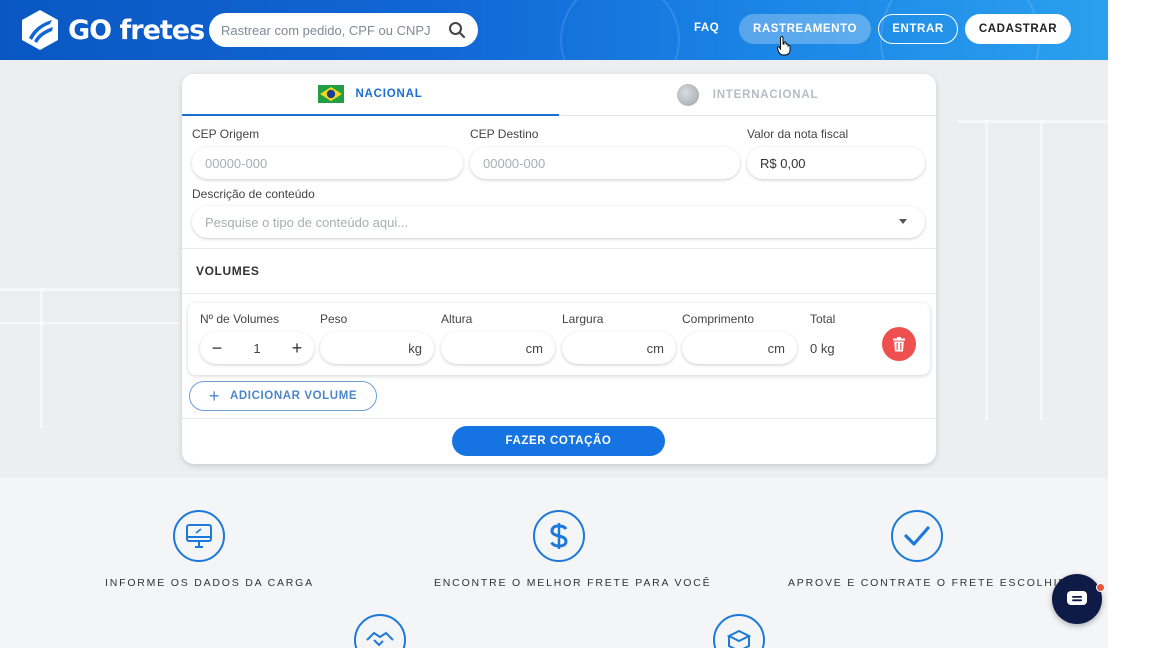  I want to click on invoice-value: R$ 0,00, so click(783, 163).